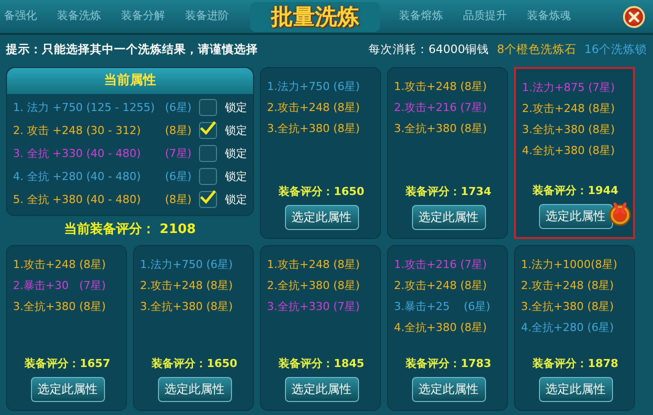  What do you see at coordinates (77, 153) in the screenshot?
I see `attribute-text: 3. 全抗 +330 (40 - 480)` at bounding box center [77, 153].